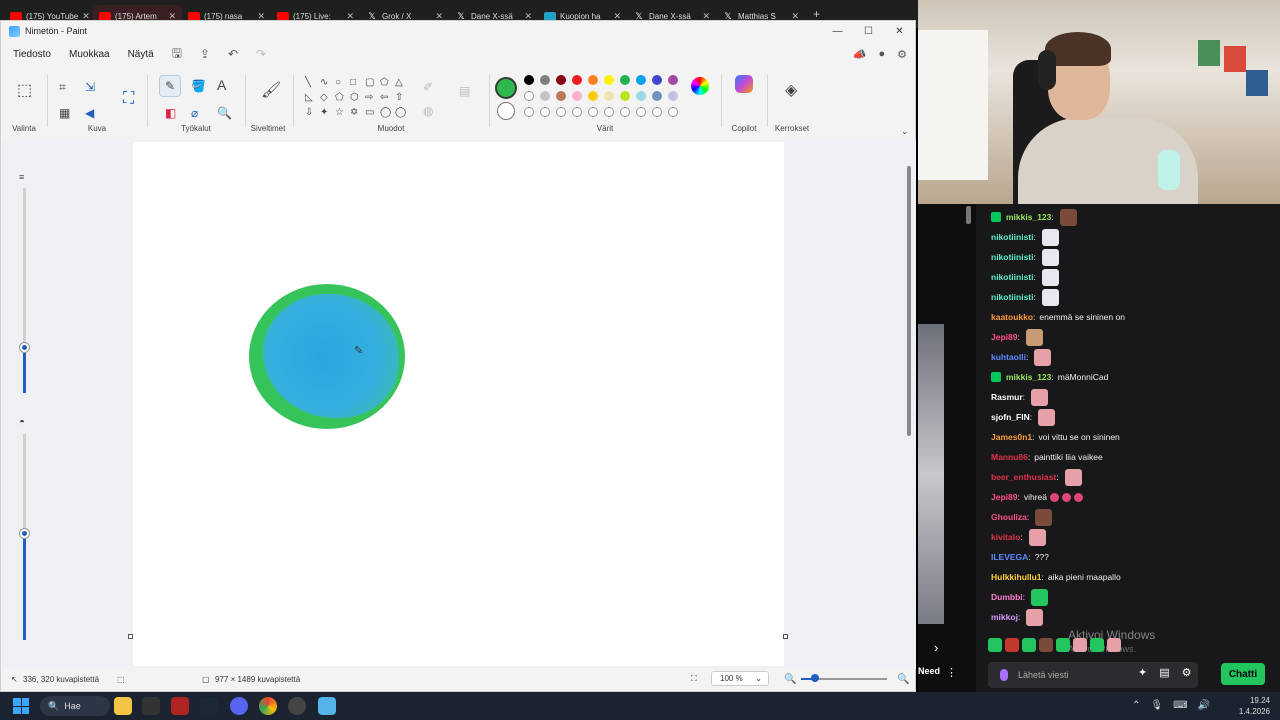  I want to click on chrome-icon, so click(268, 706).